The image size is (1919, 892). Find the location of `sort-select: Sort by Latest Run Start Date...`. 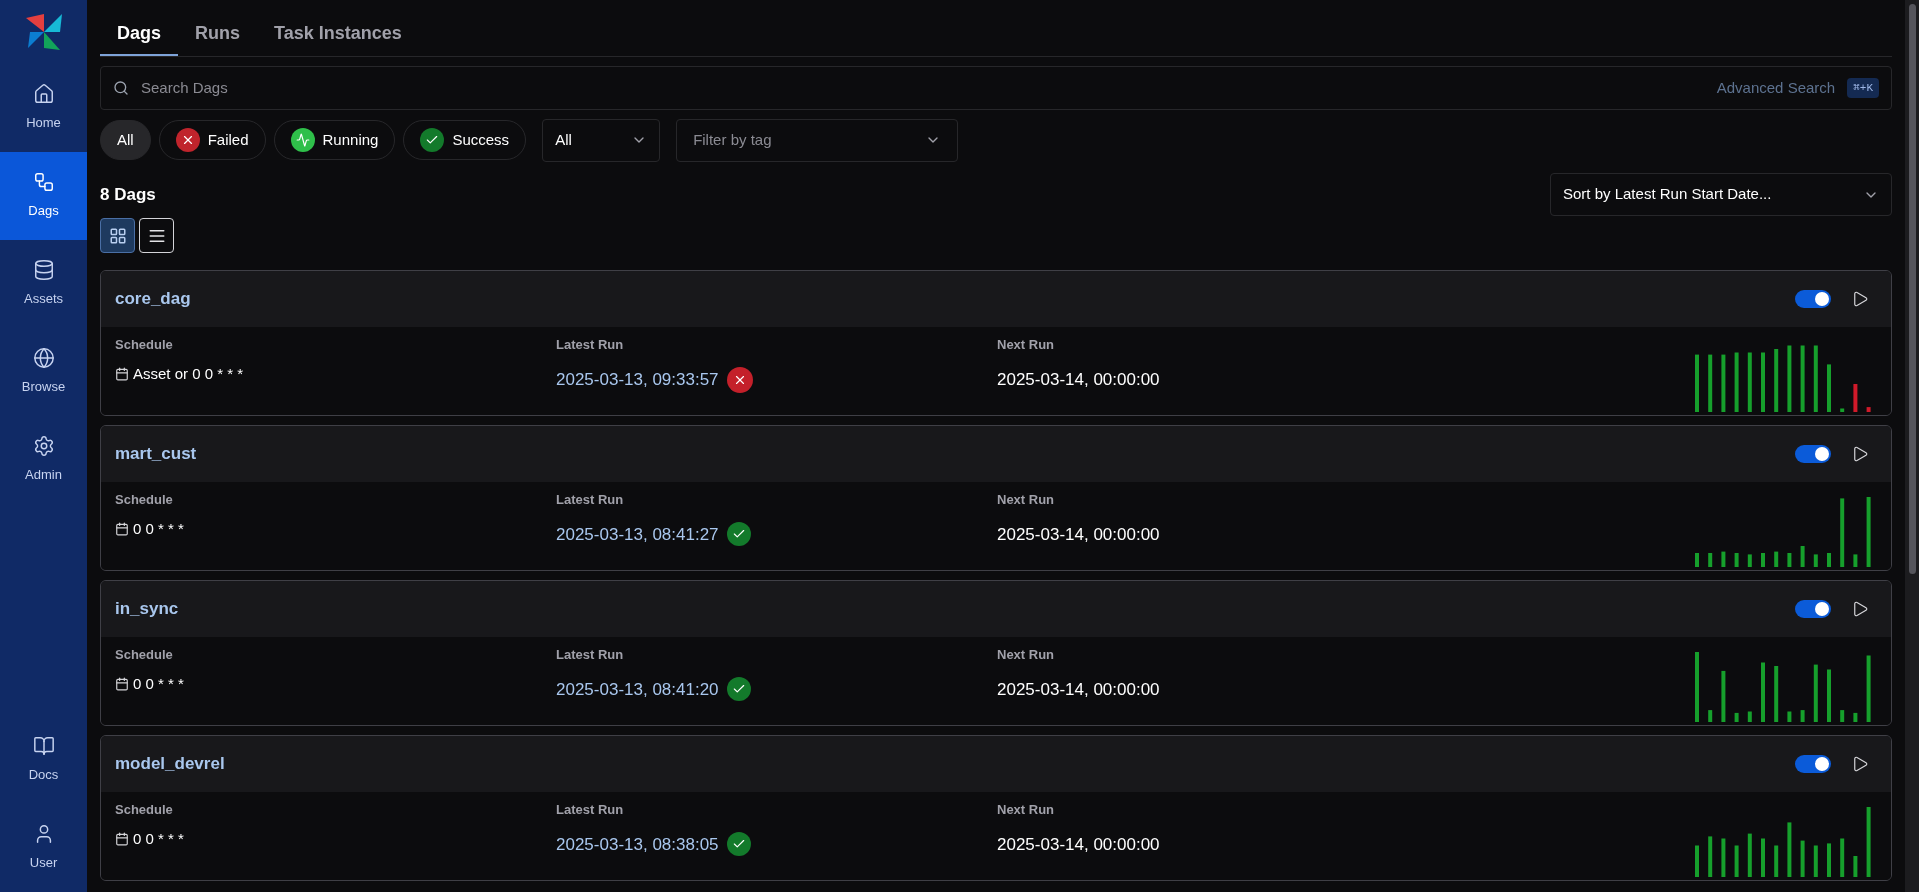

sort-select: Sort by Latest Run Start Date... is located at coordinates (1721, 194).